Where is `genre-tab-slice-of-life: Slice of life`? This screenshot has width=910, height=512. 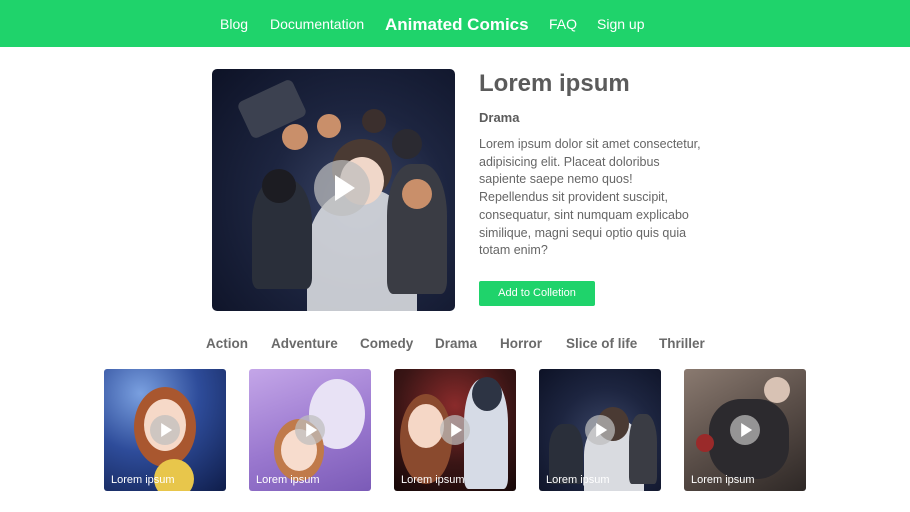 genre-tab-slice-of-life: Slice of life is located at coordinates (601, 343).